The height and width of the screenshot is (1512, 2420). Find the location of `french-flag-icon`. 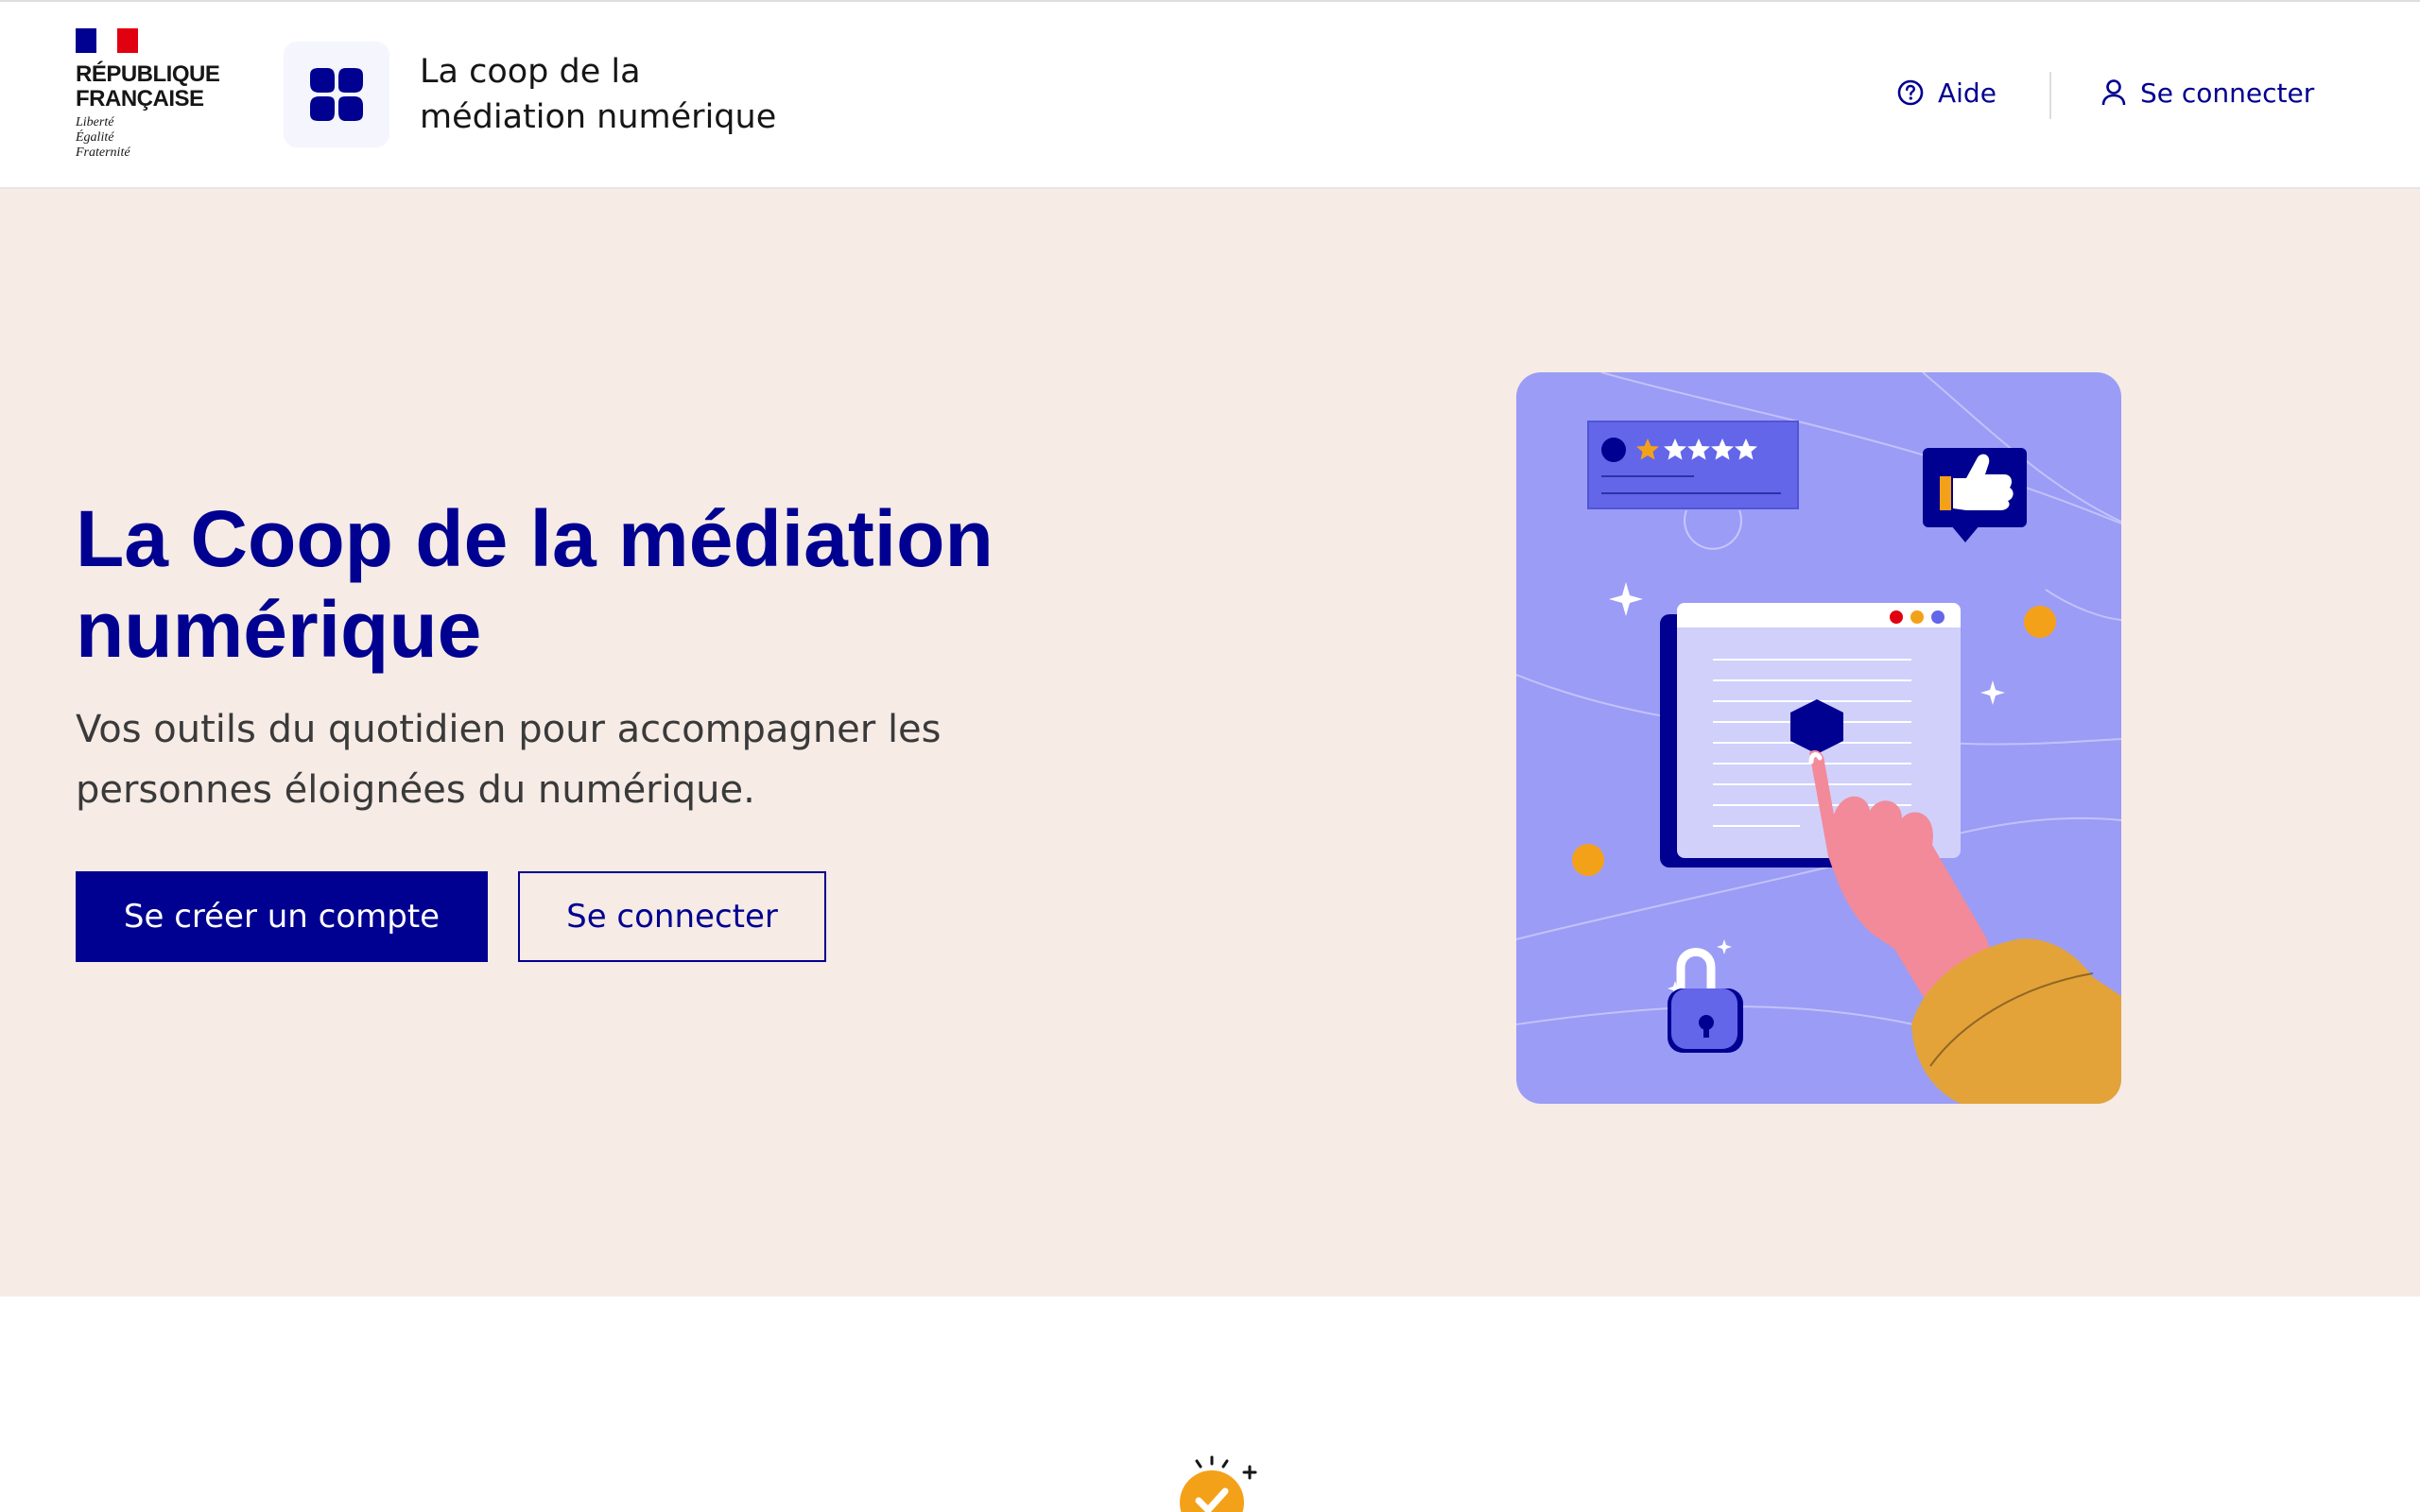

french-flag-icon is located at coordinates (107, 40).